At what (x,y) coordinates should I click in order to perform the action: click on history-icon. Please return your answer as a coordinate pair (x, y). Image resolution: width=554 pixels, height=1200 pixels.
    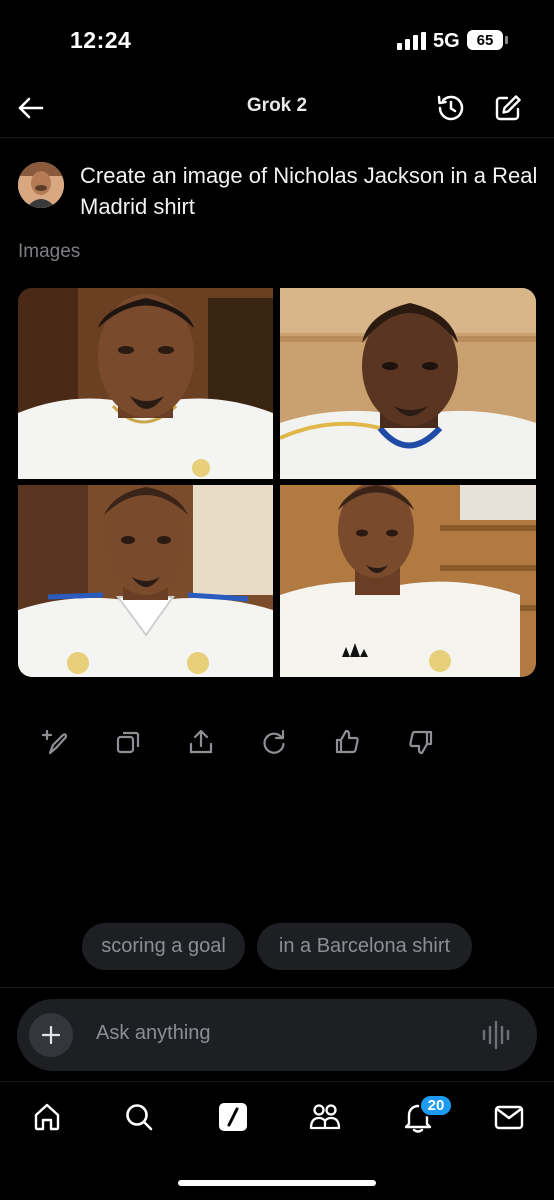
    Looking at the image, I should click on (450, 108).